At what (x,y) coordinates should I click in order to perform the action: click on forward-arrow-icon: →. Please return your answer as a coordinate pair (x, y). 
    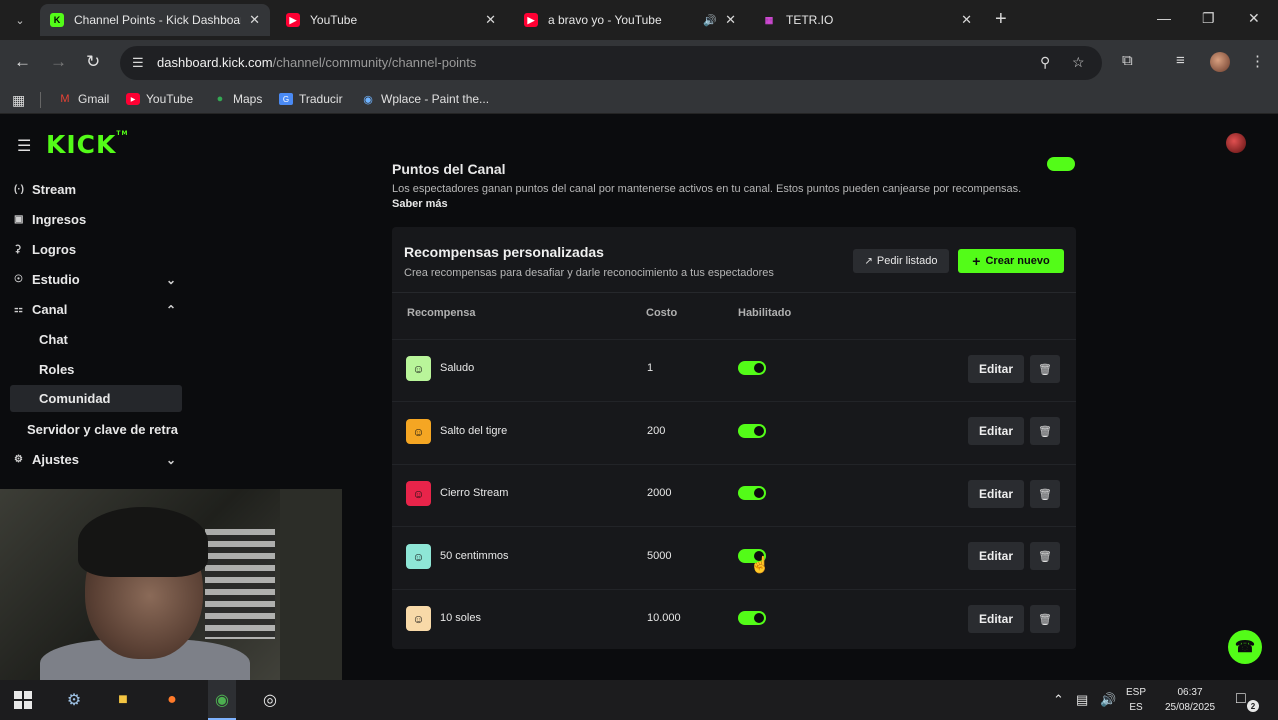
    Looking at the image, I should click on (58, 62).